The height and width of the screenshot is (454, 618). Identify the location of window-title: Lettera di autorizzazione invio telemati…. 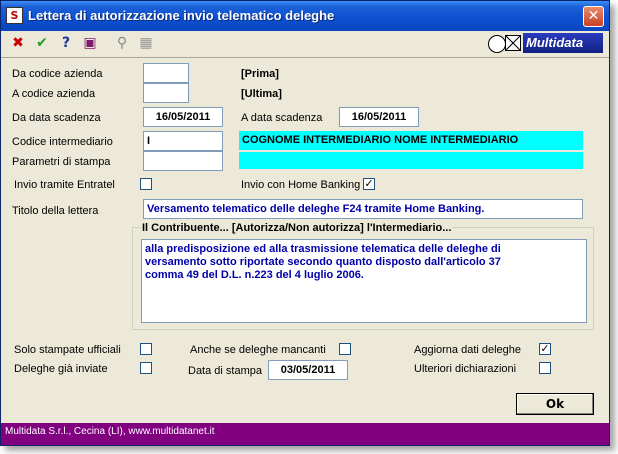
(181, 15).